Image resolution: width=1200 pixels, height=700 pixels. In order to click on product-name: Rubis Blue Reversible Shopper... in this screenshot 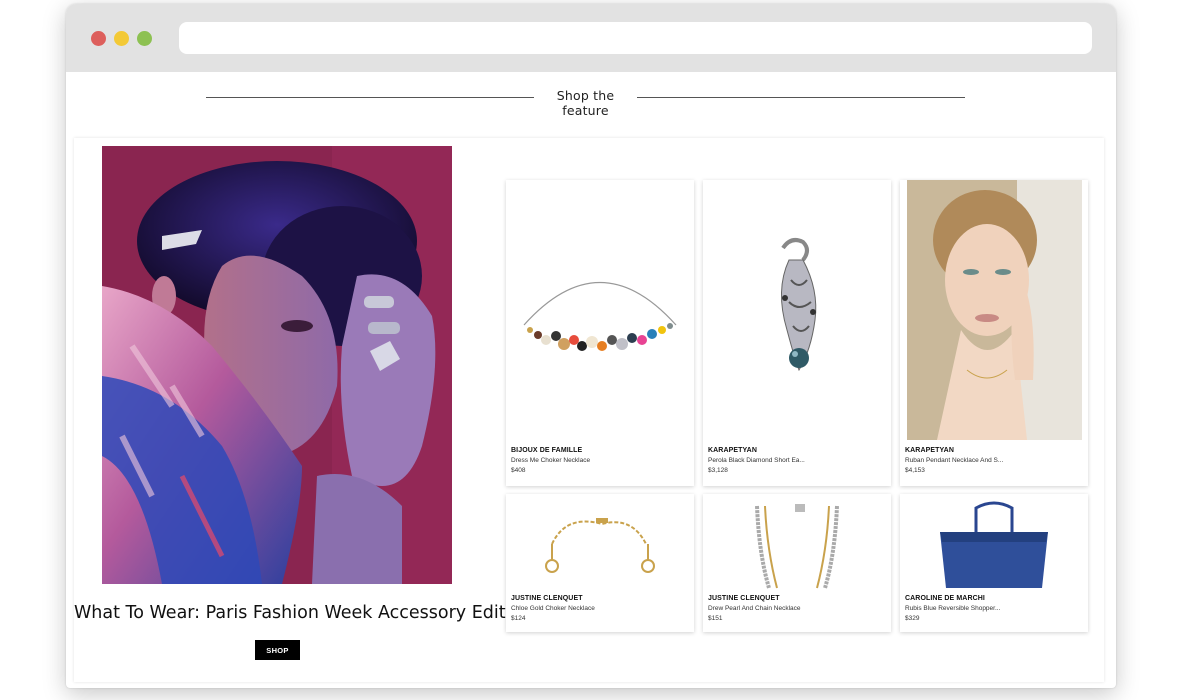, I will do `click(994, 609)`.